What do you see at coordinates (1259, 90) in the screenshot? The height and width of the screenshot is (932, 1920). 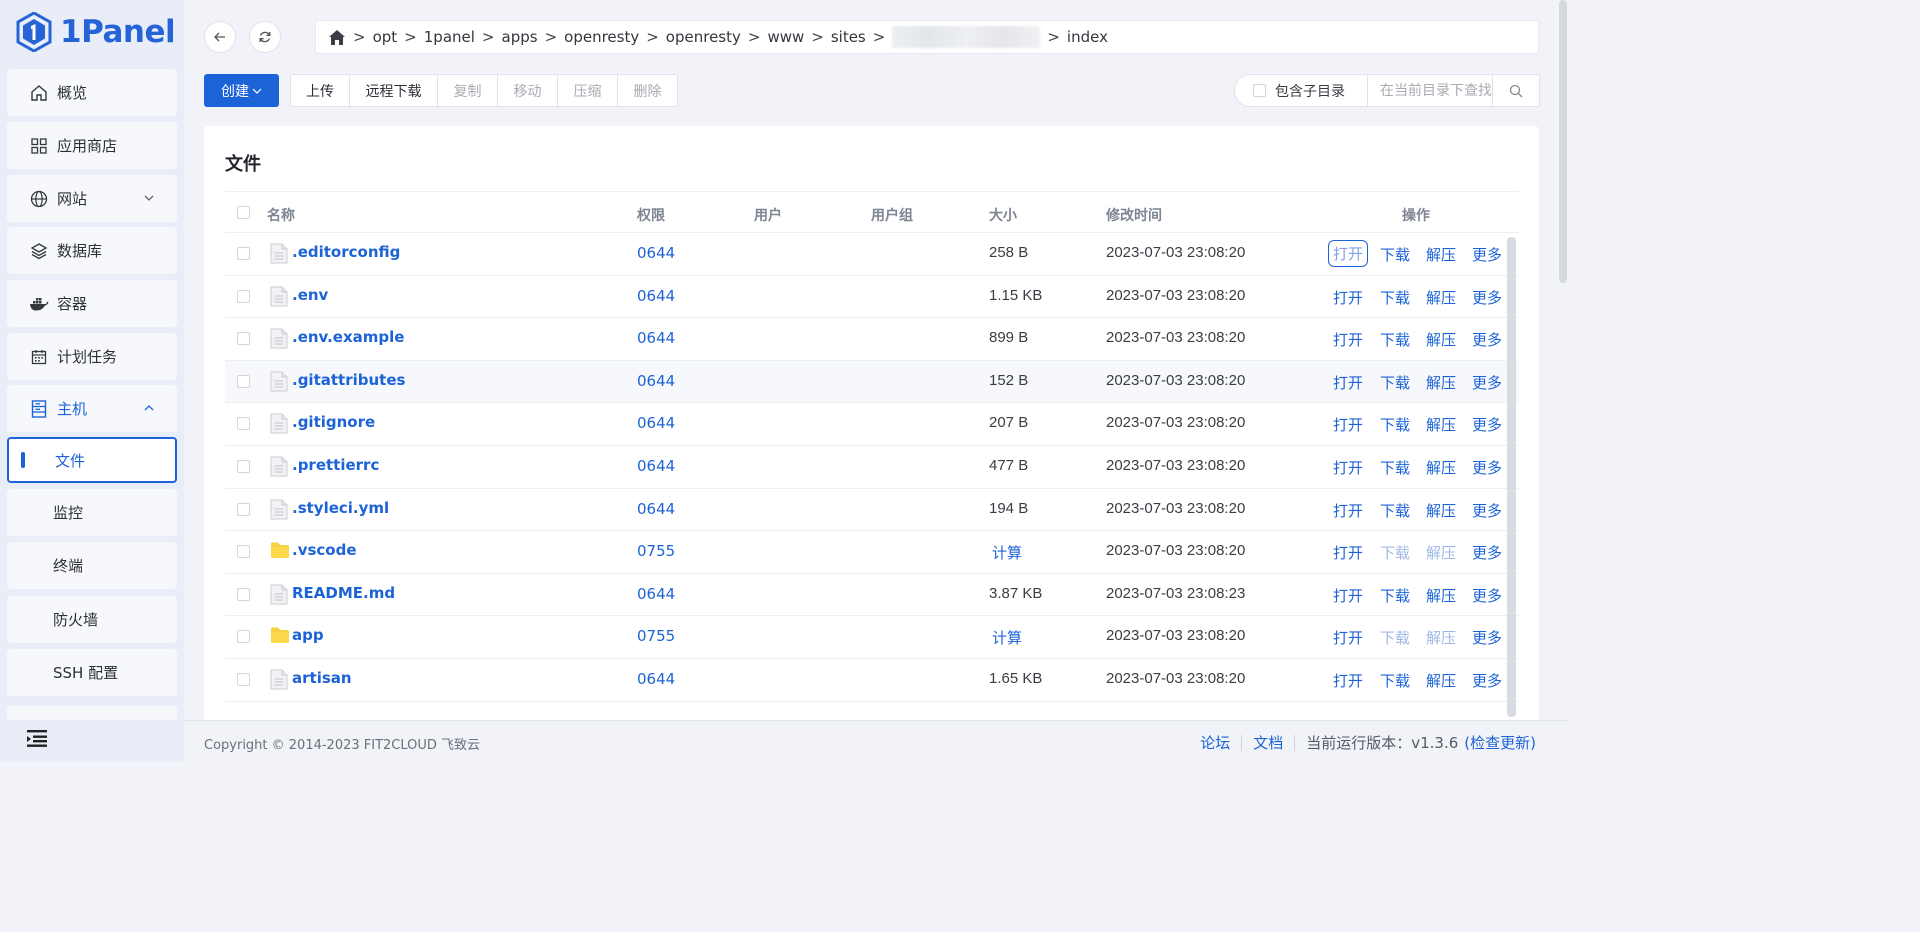 I see `include-subdir-checkbox` at bounding box center [1259, 90].